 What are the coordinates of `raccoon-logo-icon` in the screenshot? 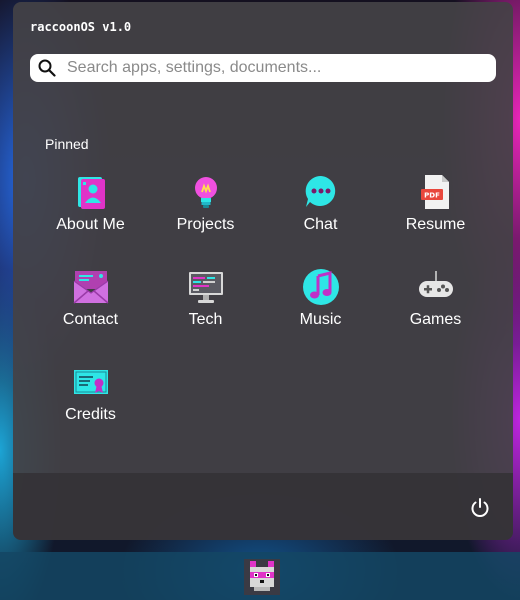 It's located at (262, 577).